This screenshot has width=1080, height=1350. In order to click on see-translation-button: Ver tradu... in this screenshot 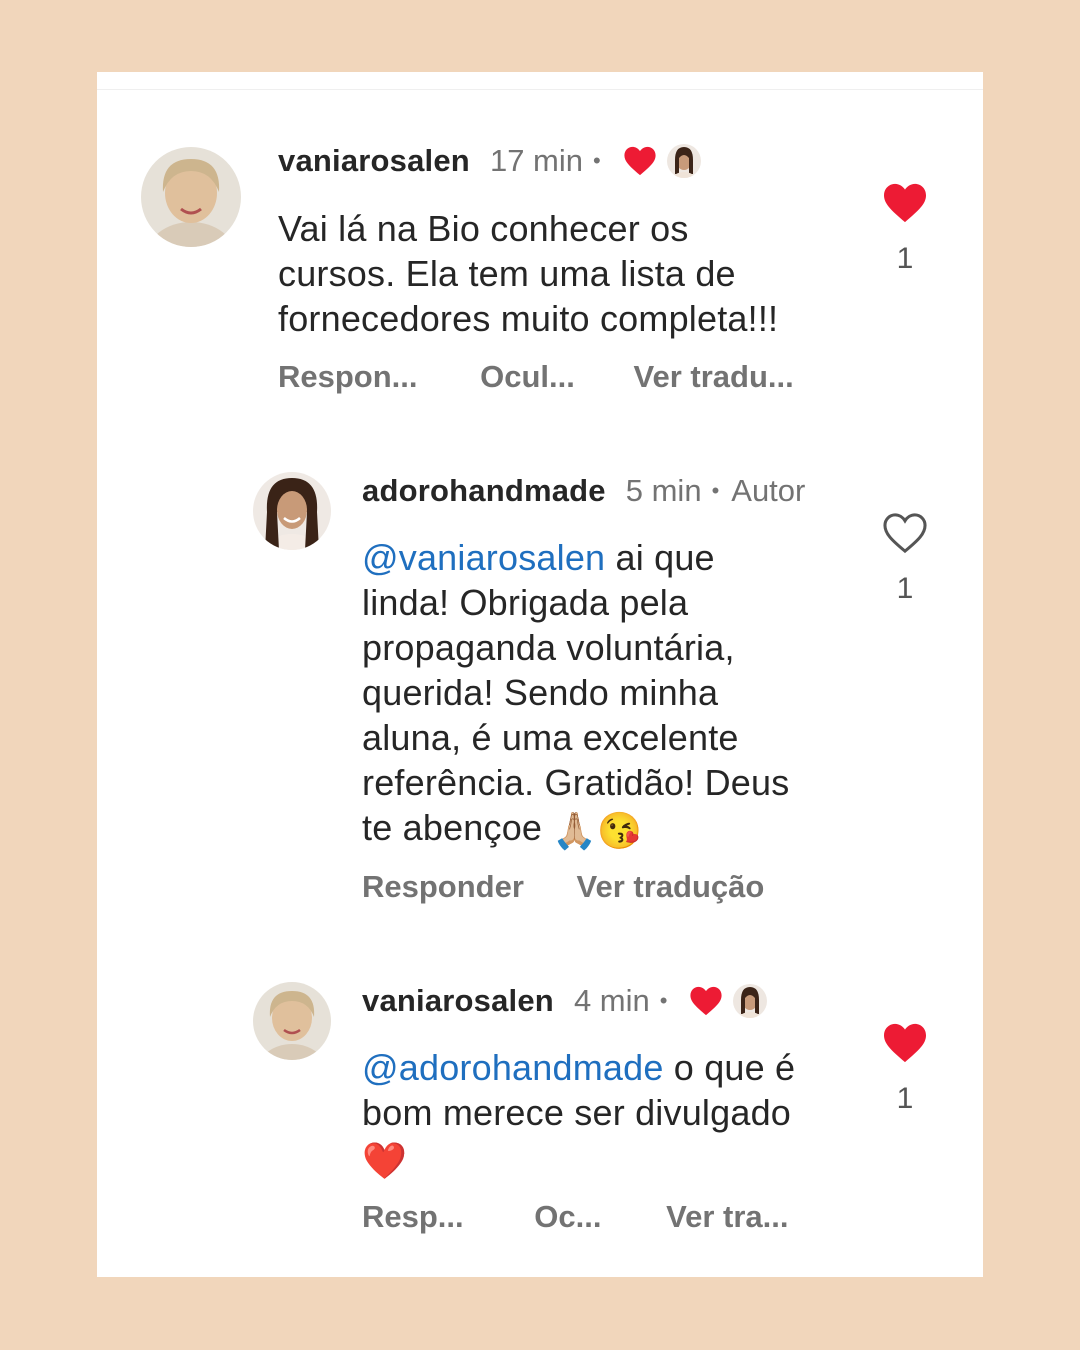, I will do `click(714, 377)`.